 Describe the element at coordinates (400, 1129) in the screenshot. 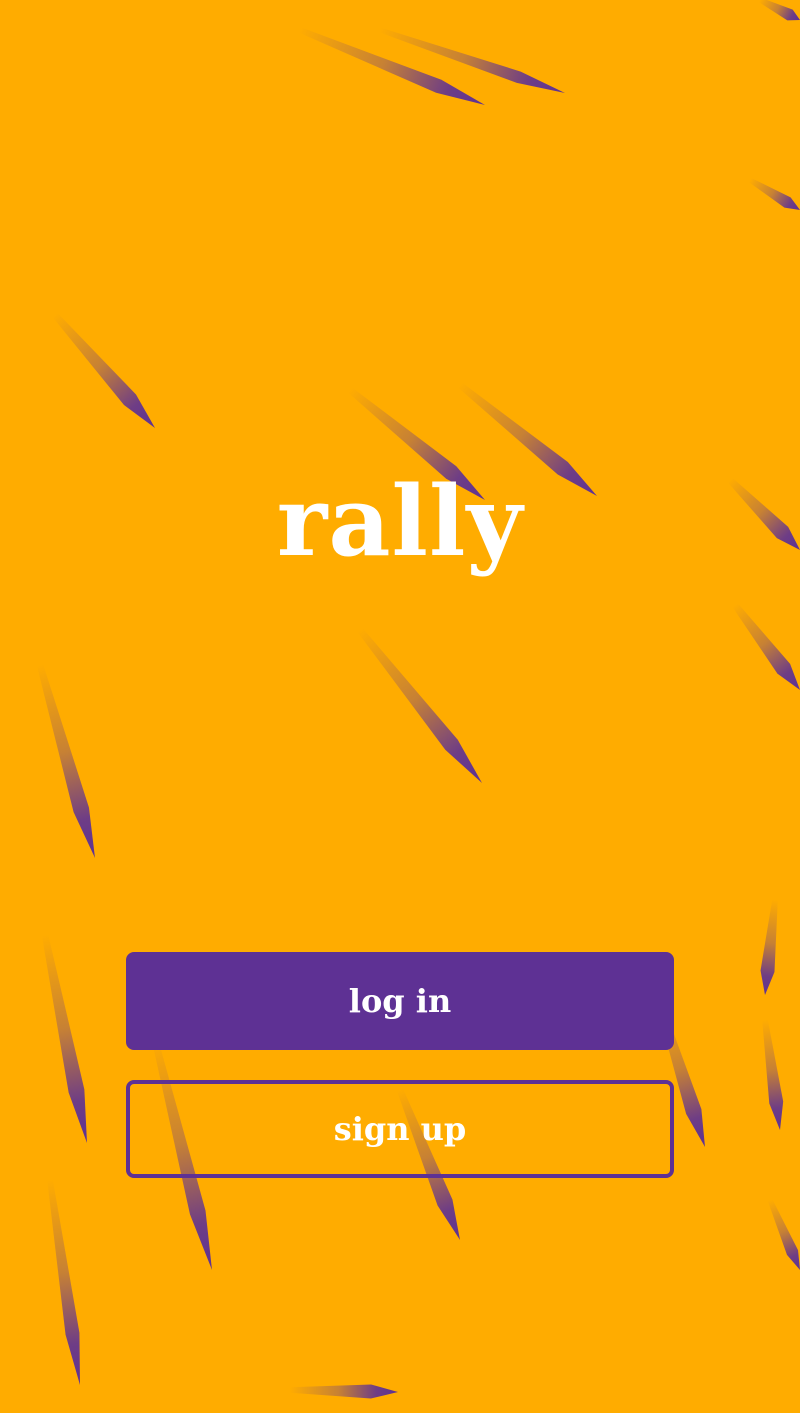

I see `signup-button: sign up` at that location.